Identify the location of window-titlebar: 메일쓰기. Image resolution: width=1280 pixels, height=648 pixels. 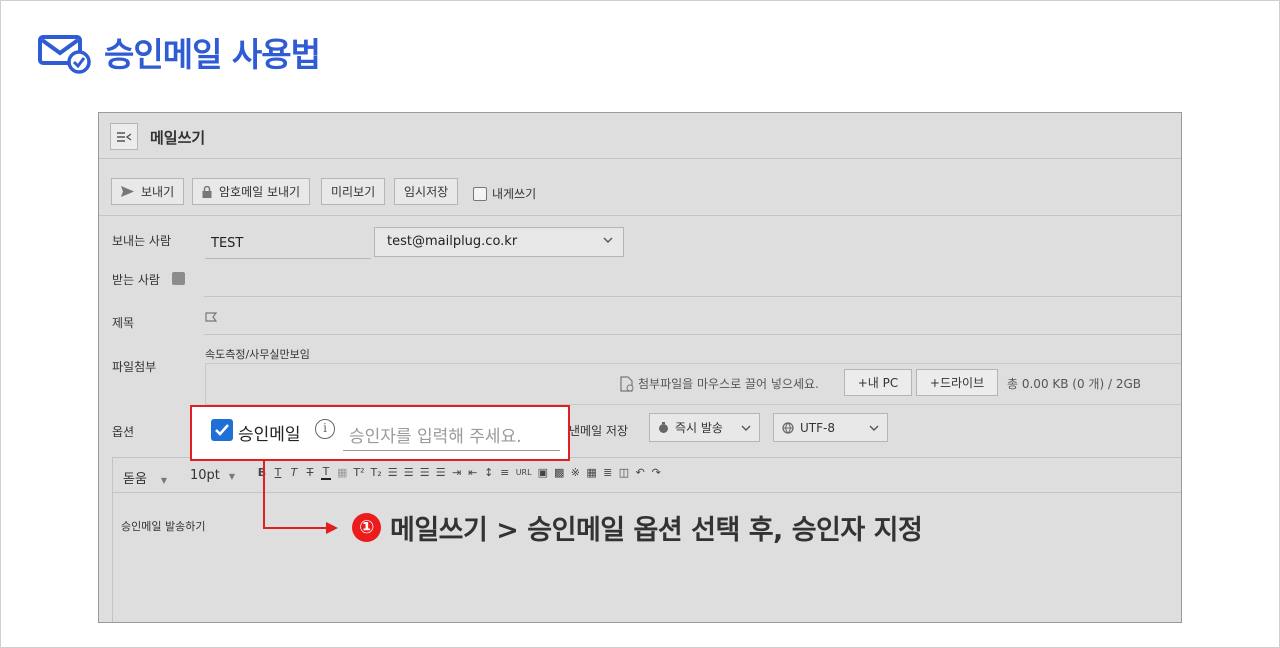
(640, 136).